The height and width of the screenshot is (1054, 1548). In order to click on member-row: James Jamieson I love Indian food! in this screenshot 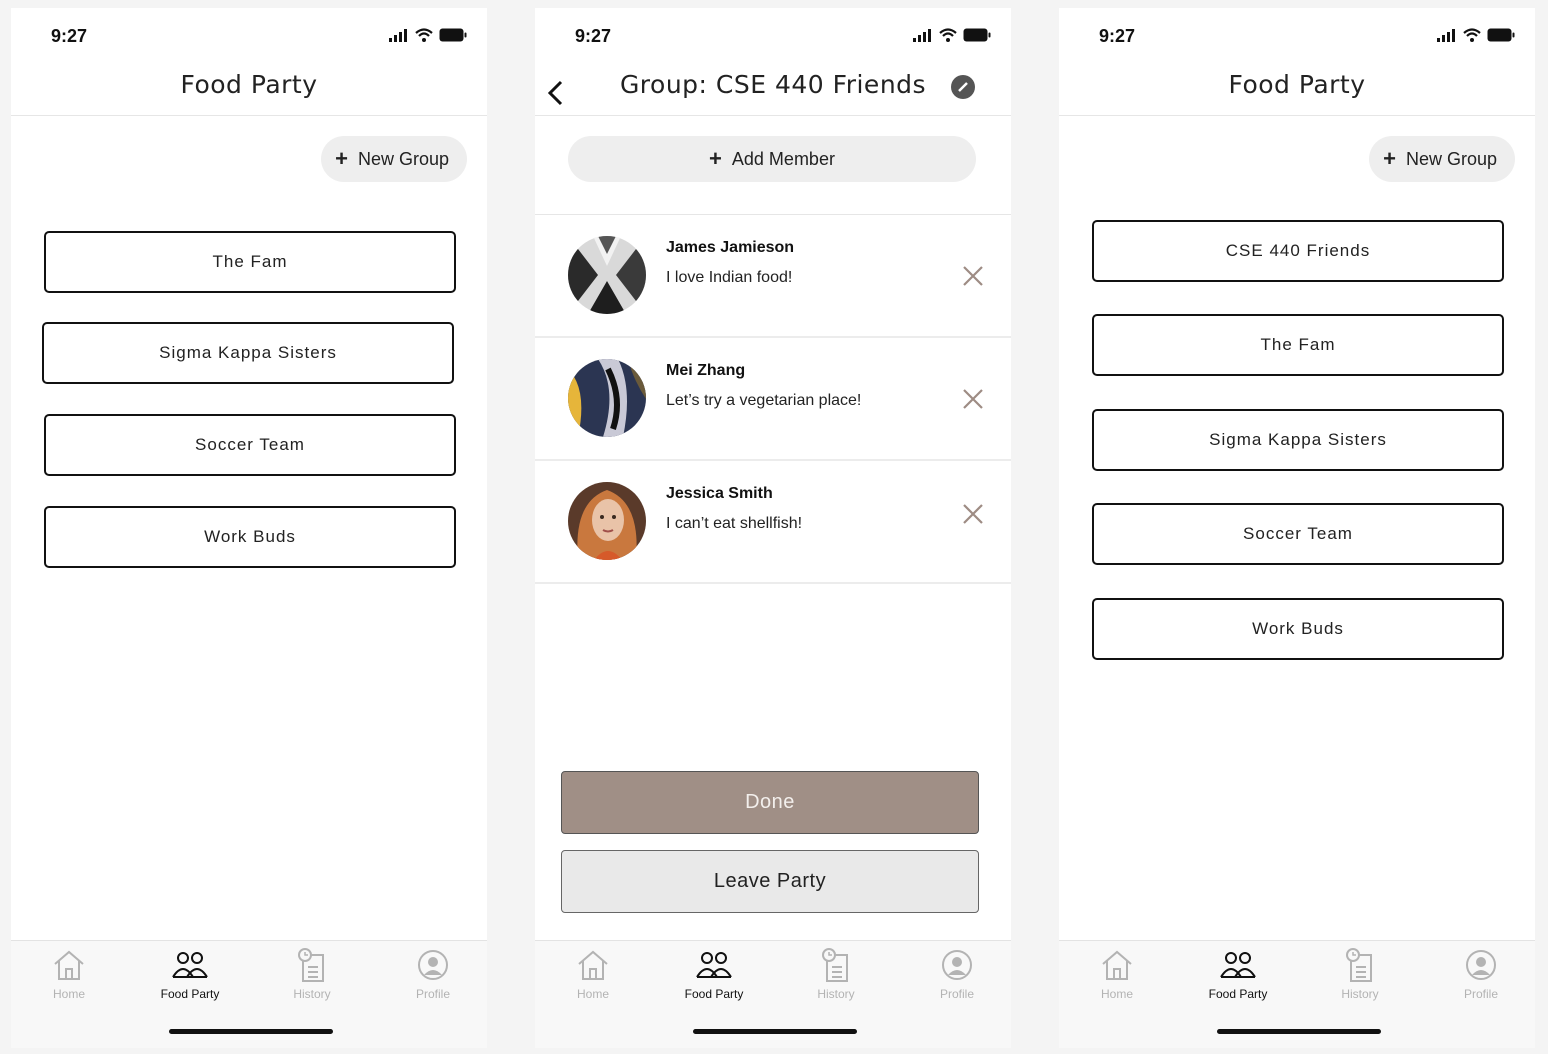, I will do `click(773, 276)`.